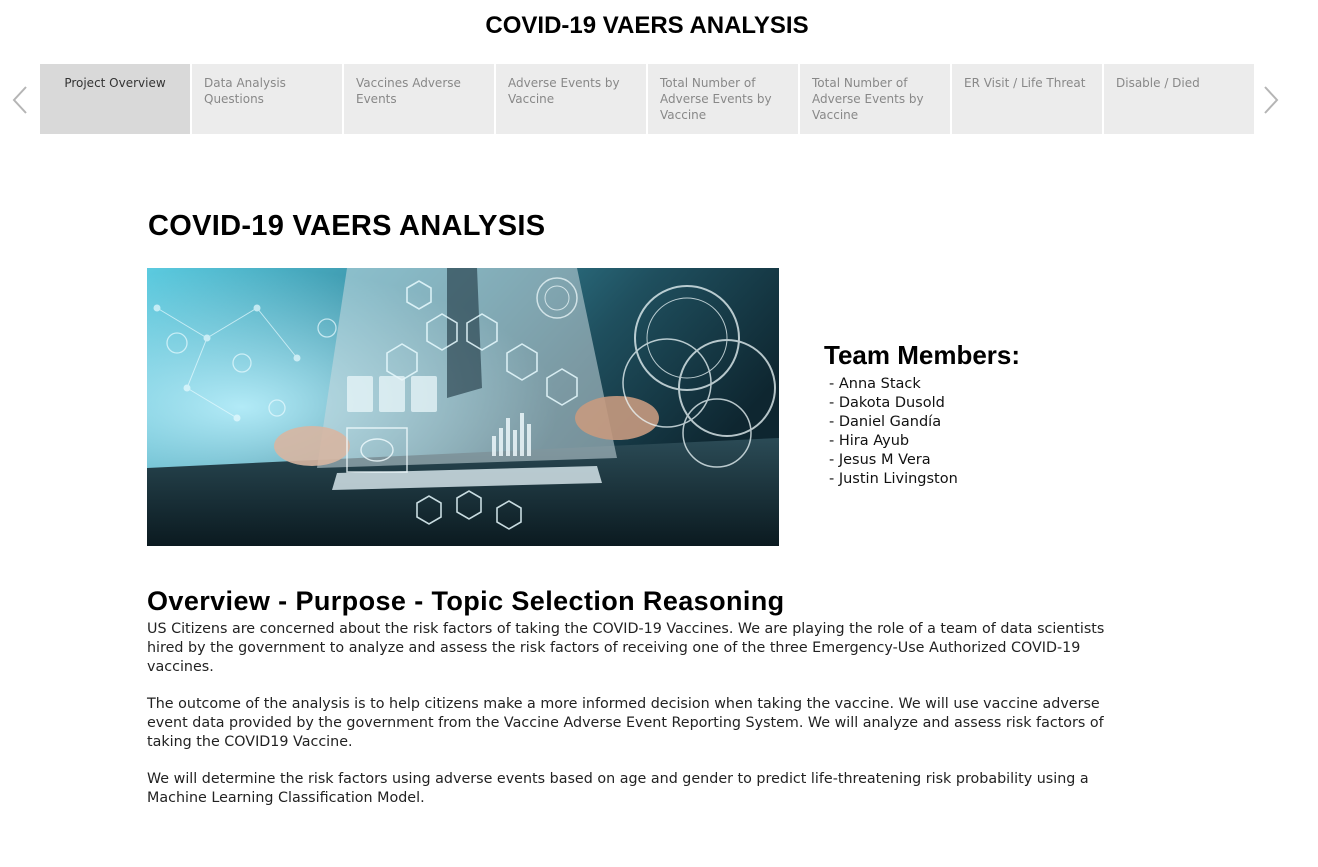 Image resolution: width=1318 pixels, height=867 pixels. What do you see at coordinates (1179, 99) in the screenshot?
I see `tab-disable-died: Disable / Died` at bounding box center [1179, 99].